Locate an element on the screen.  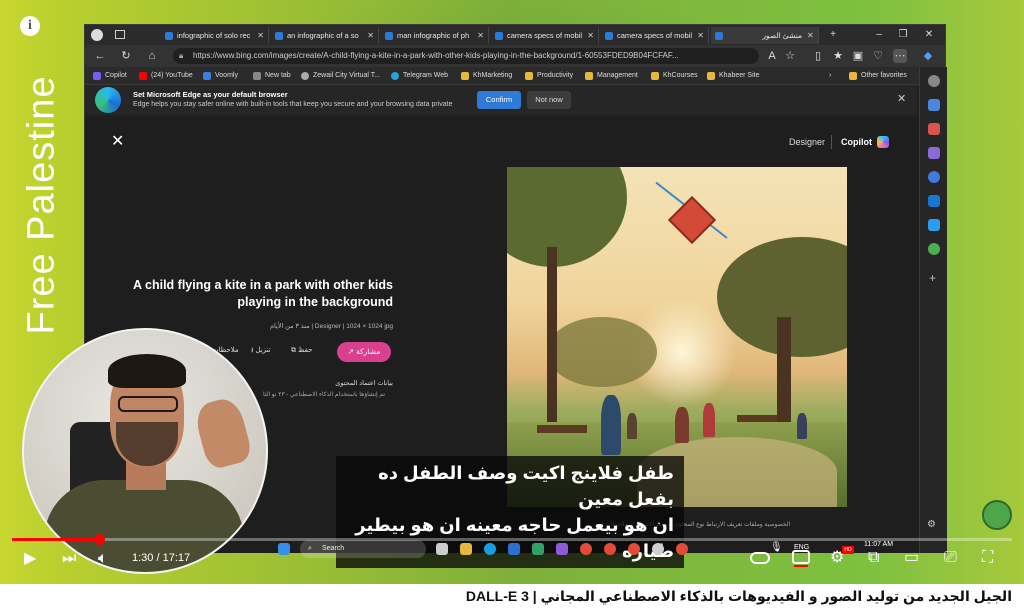
tab-label: camera specs of mobil is located at coordinates (545, 35).